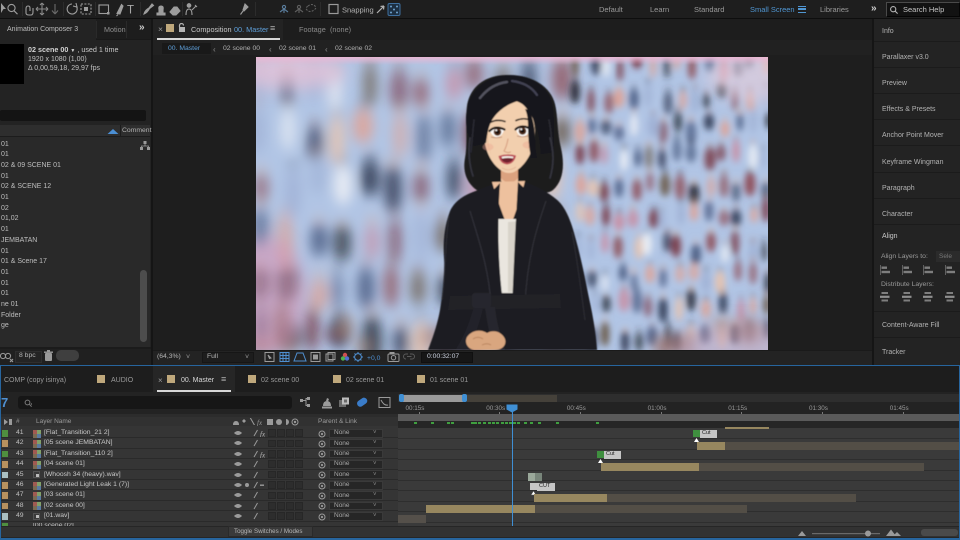 This screenshot has height=540, width=960. I want to click on svg-text: +0,0, so click(374, 358).